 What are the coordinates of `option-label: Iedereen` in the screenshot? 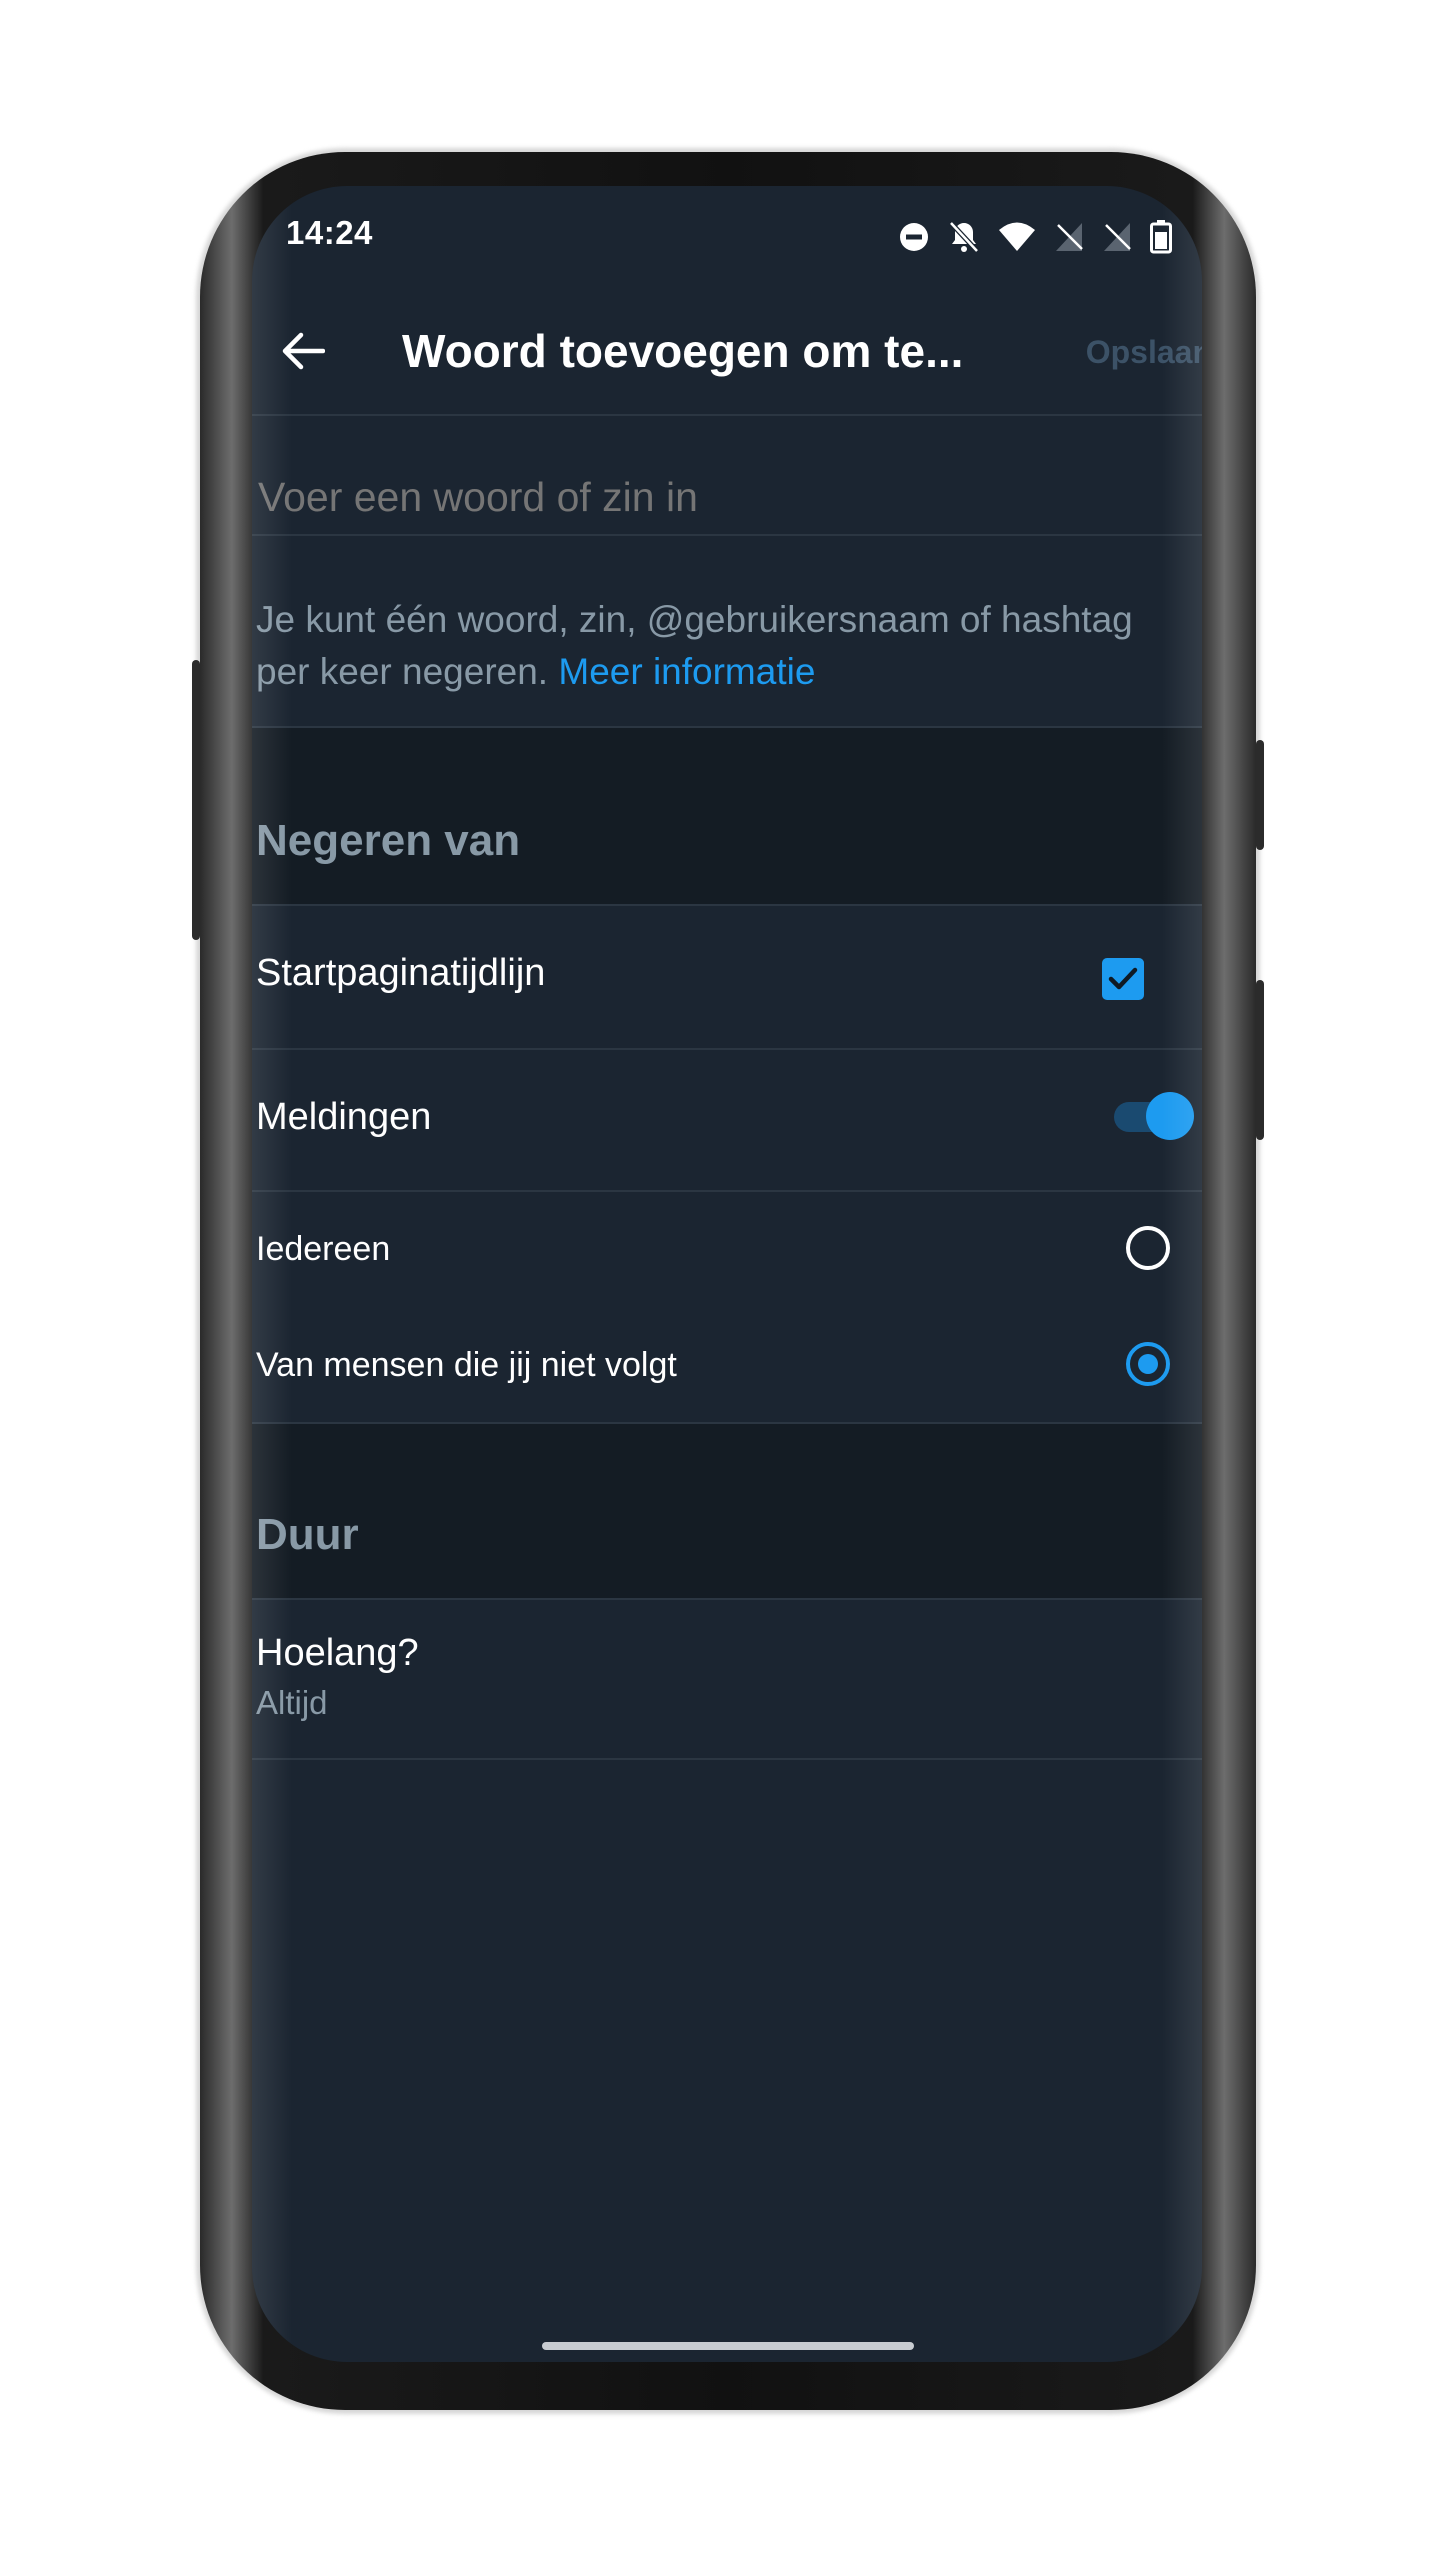 It's located at (323, 1249).